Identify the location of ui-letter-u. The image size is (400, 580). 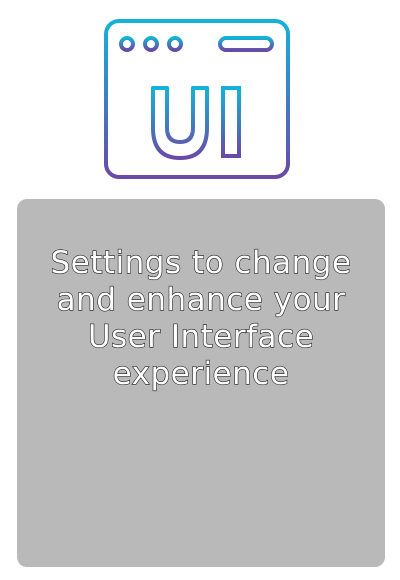
(180, 123).